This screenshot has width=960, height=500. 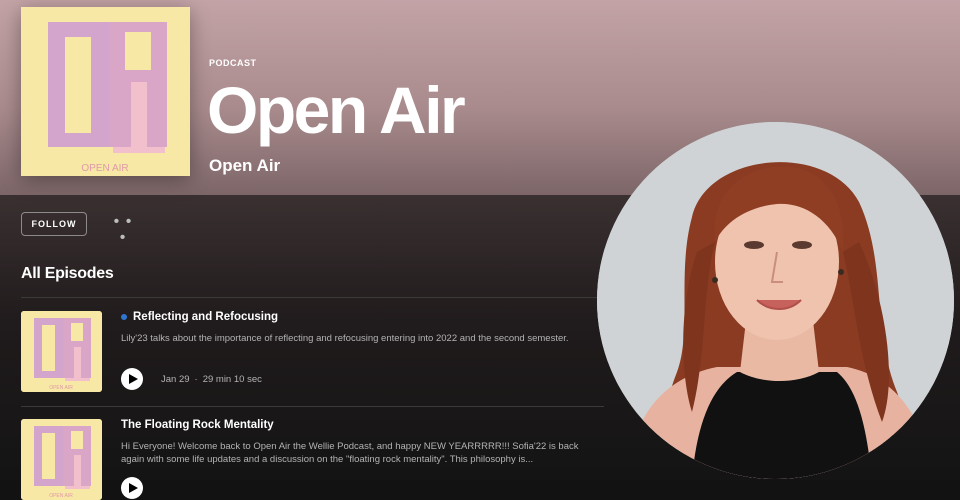 I want to click on more-options-button: • • •, so click(x=123, y=230).